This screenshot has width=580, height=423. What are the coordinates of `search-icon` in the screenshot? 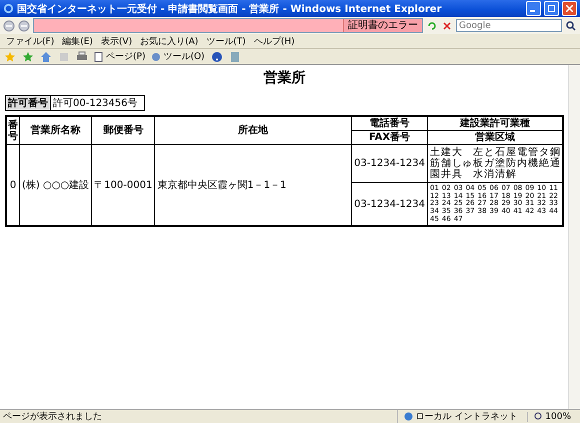 It's located at (571, 26).